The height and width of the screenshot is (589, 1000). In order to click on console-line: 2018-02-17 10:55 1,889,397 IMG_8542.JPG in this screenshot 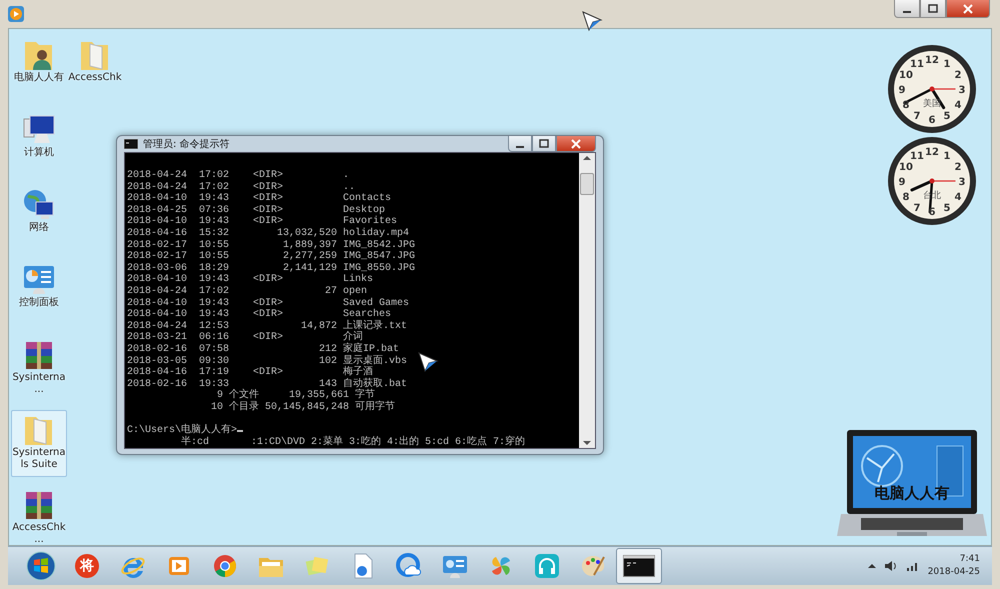, I will do `click(271, 245)`.